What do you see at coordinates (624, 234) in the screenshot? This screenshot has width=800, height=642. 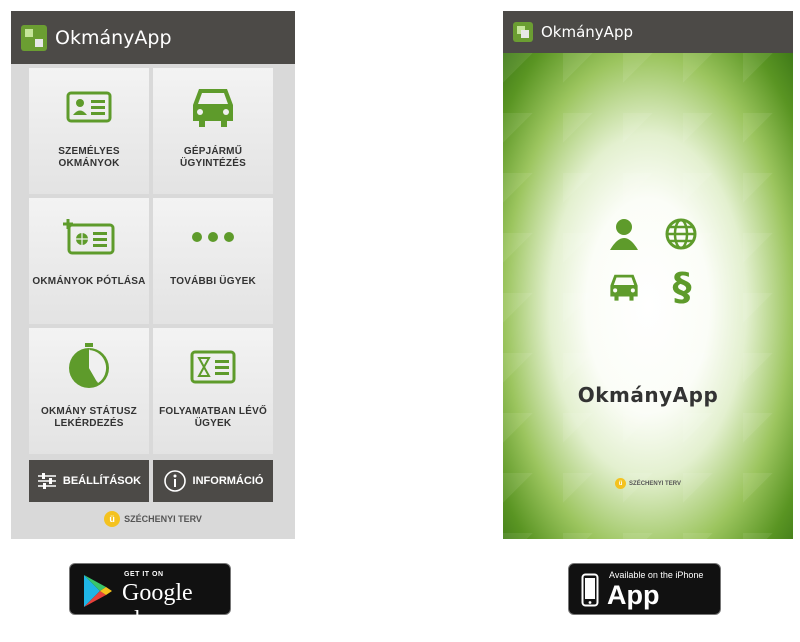 I see `person-icon` at bounding box center [624, 234].